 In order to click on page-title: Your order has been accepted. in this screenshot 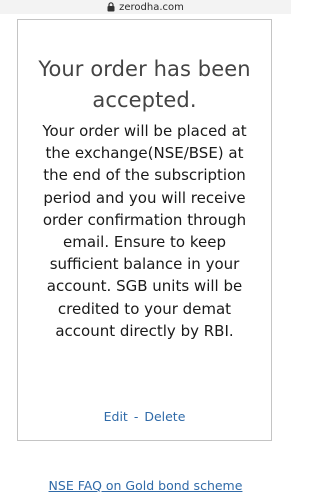, I will do `click(144, 84)`.